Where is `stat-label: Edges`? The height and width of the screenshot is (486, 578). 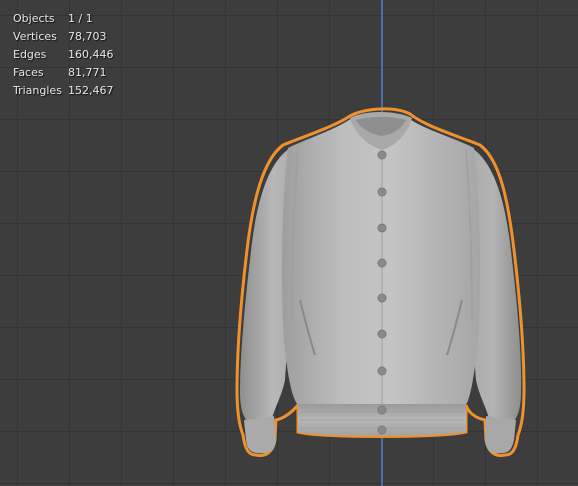 stat-label: Edges is located at coordinates (30, 54).